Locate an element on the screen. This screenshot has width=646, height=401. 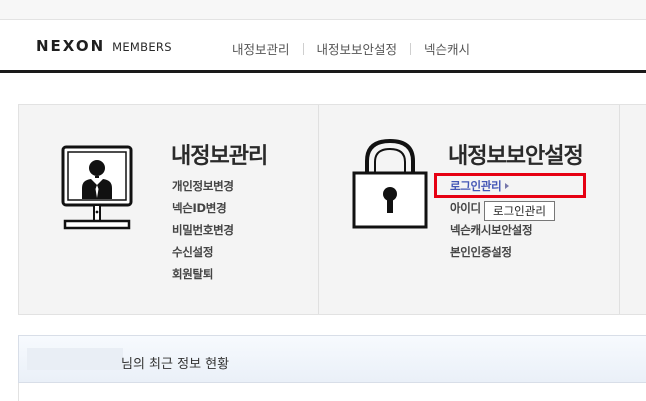
highlight-box is located at coordinates (510, 185).